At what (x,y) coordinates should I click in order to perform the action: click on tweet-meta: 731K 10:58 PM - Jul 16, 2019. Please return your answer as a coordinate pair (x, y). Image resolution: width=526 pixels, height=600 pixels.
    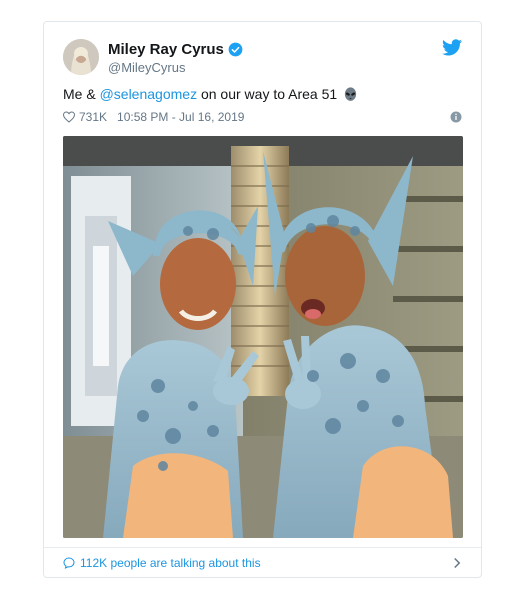
    Looking at the image, I should click on (153, 117).